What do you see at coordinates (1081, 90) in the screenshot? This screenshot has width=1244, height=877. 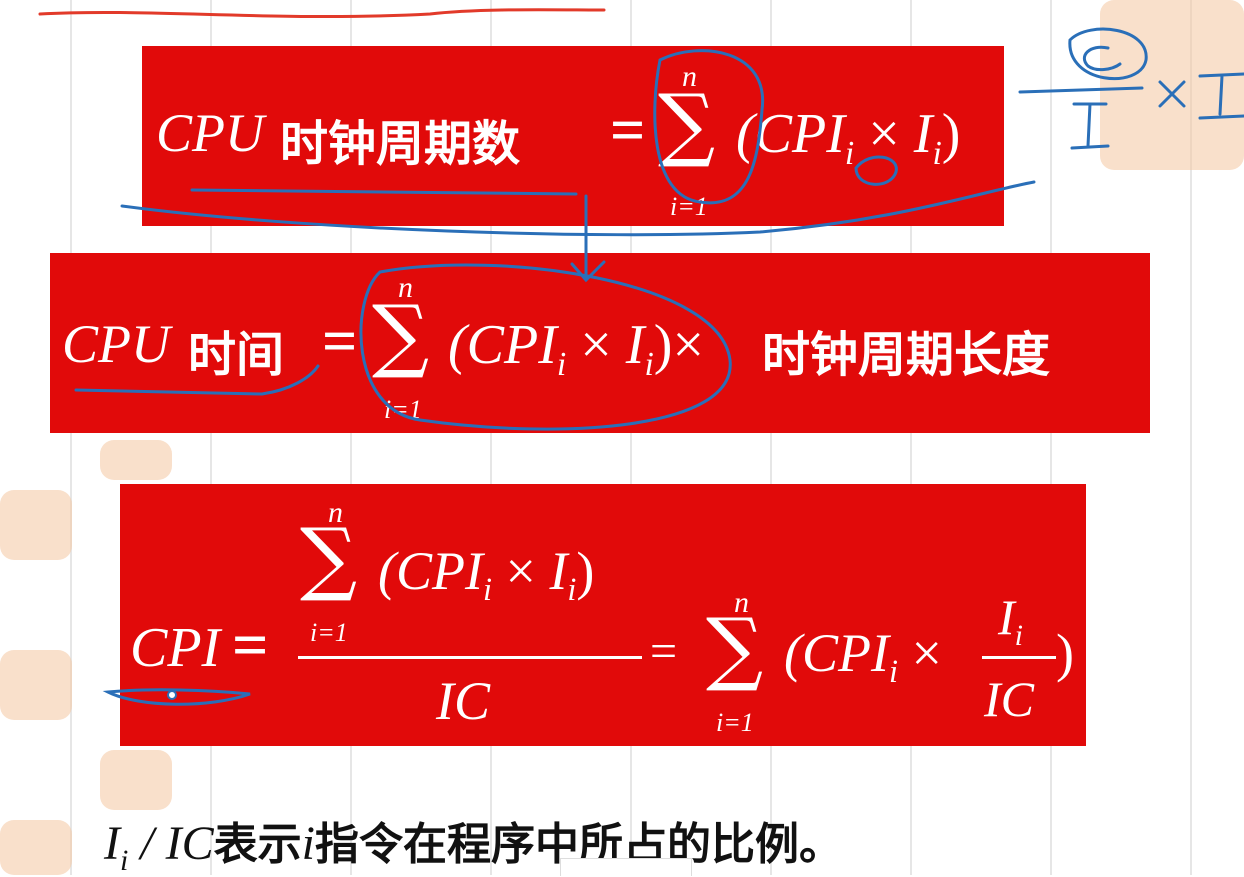 I see `note-fraction-line` at bounding box center [1081, 90].